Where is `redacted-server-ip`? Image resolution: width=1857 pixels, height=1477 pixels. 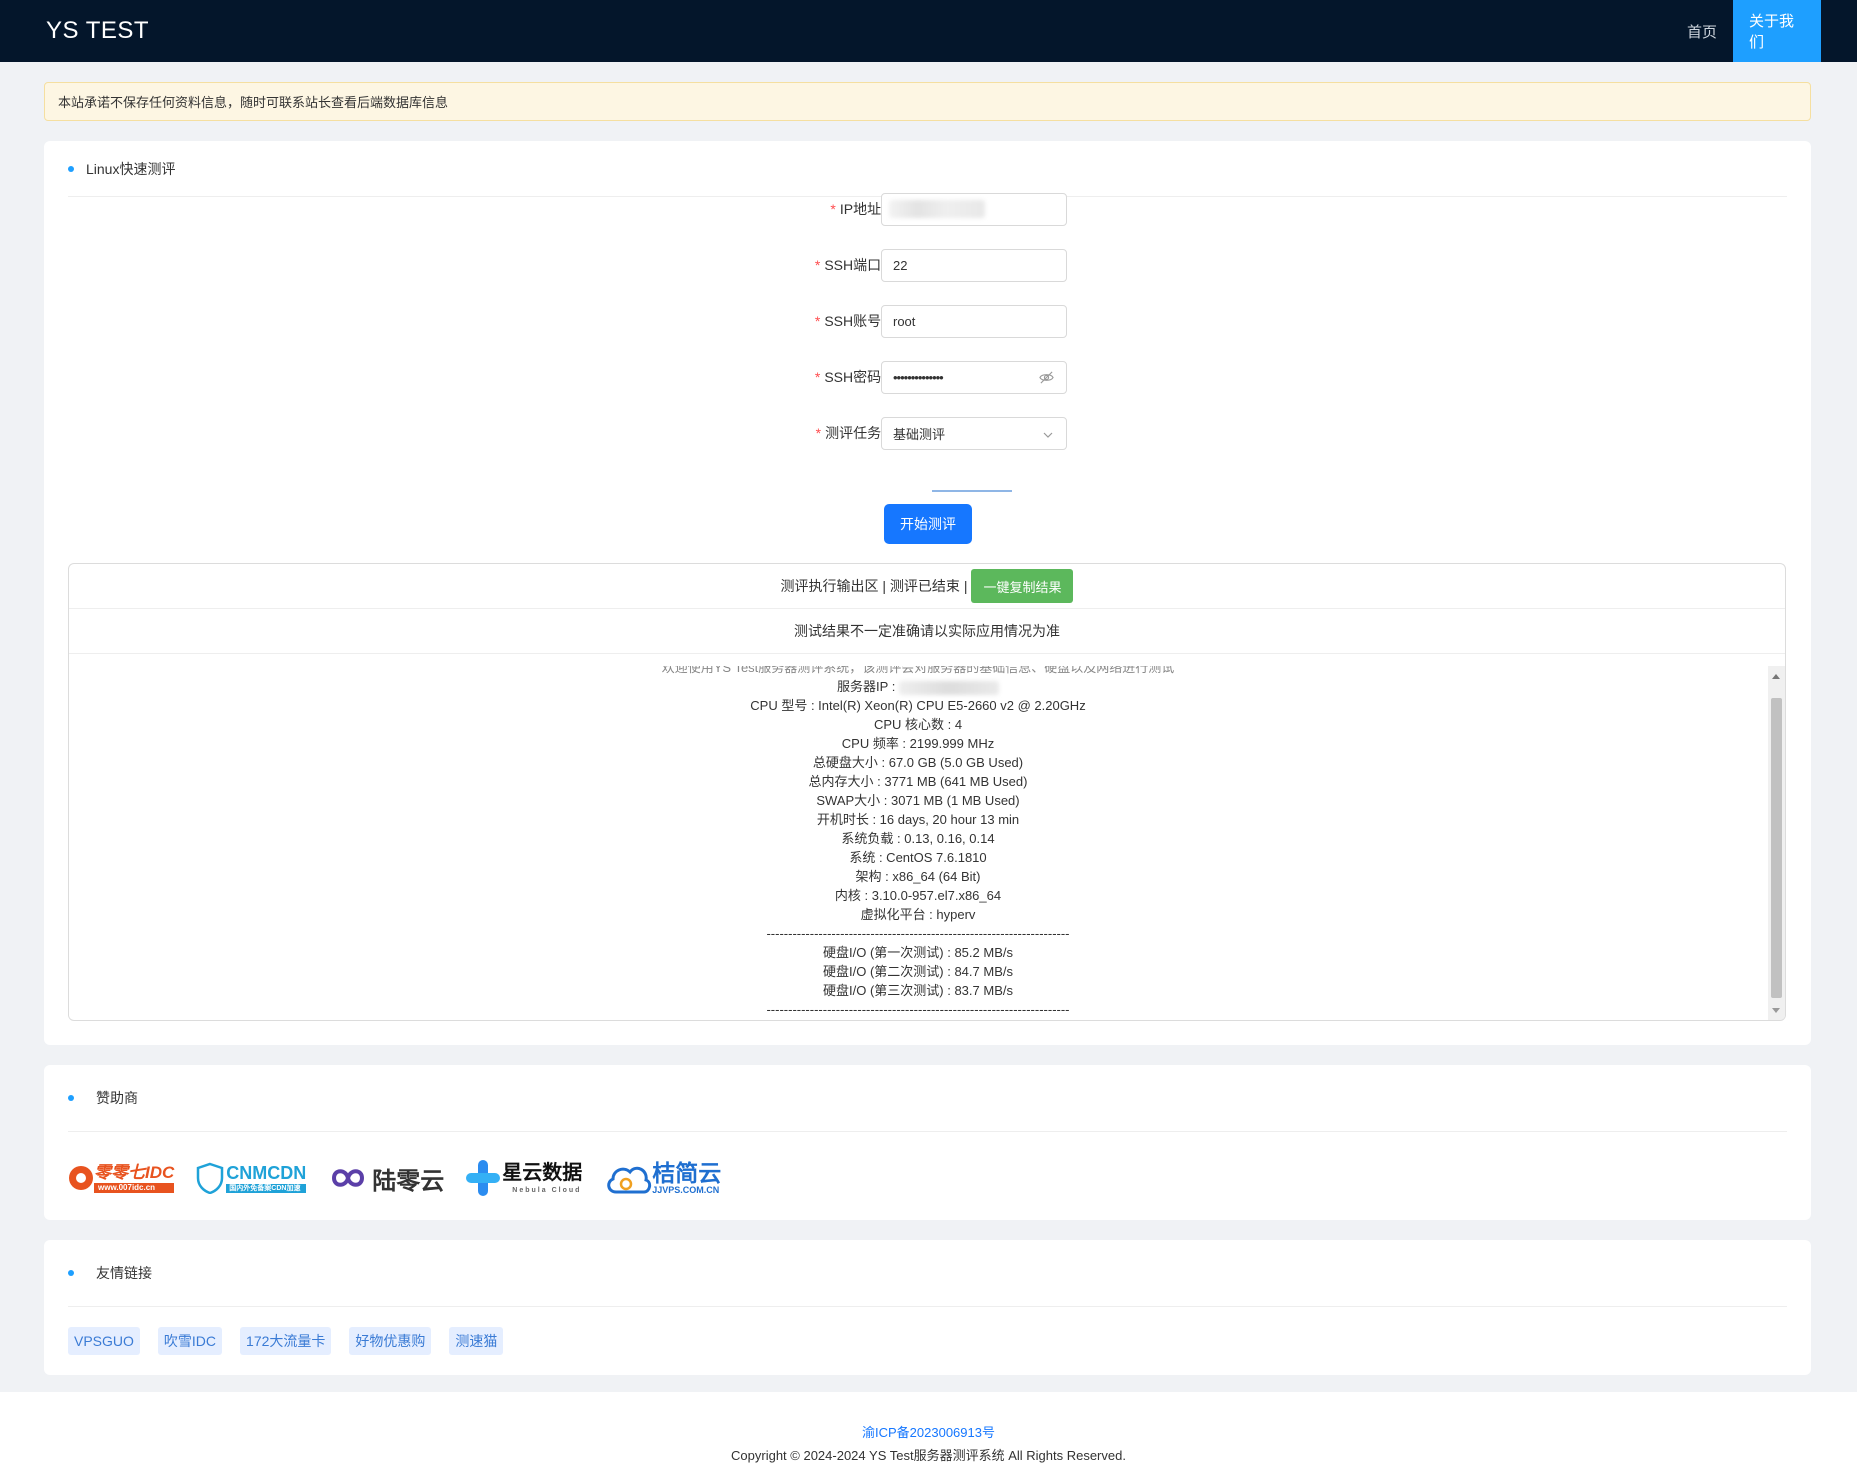 redacted-server-ip is located at coordinates (948, 687).